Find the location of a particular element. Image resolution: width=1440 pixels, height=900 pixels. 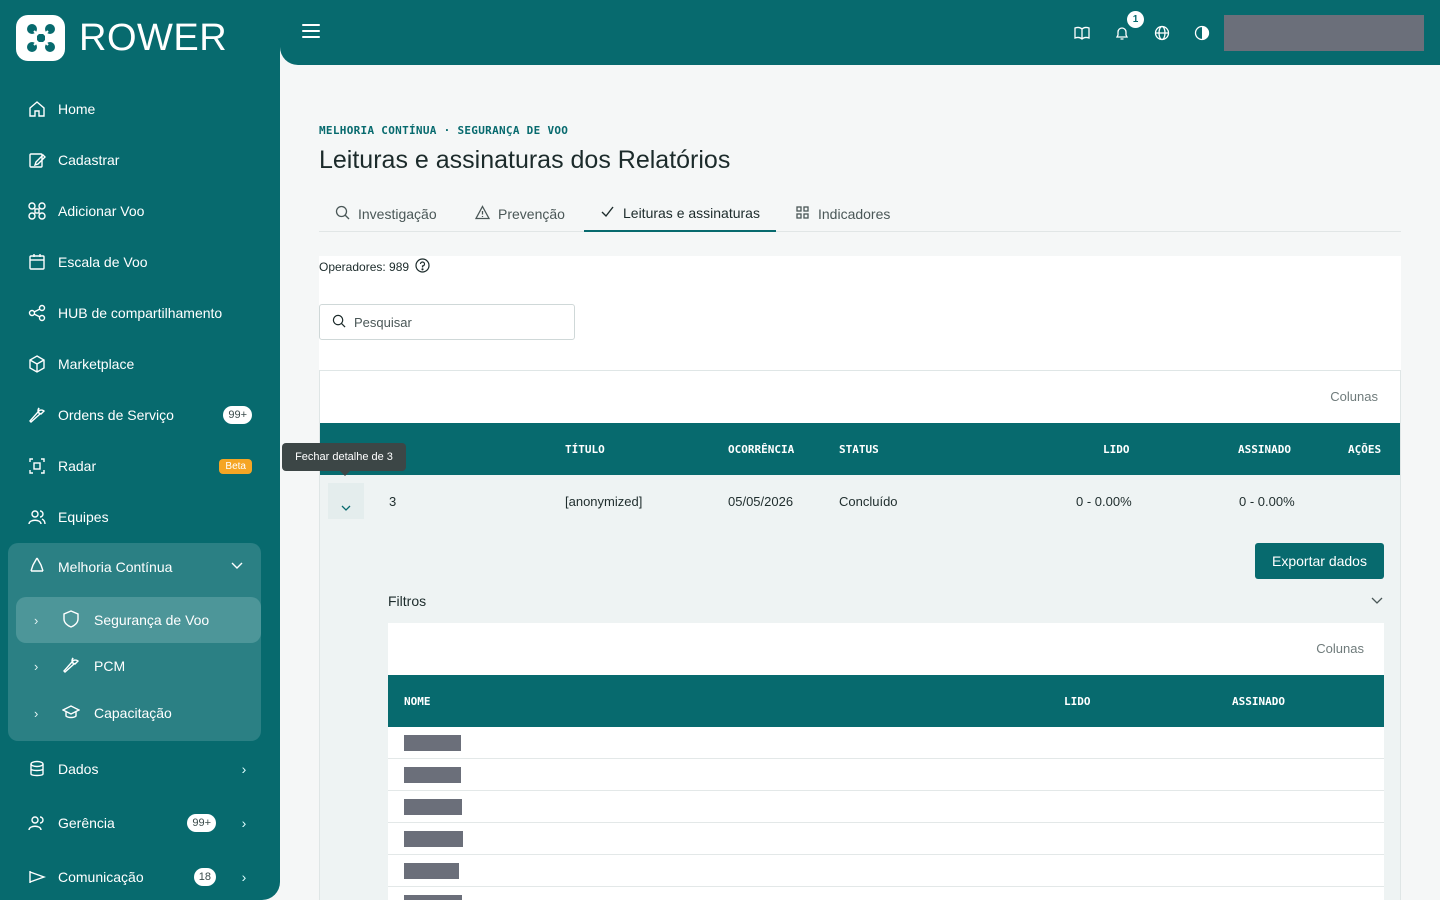

box-icon is located at coordinates (37, 364).